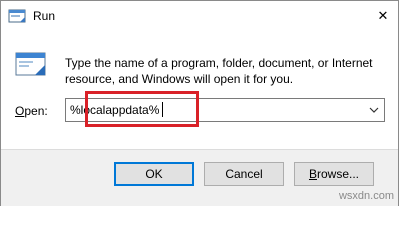  What do you see at coordinates (20, 111) in the screenshot?
I see `open-label-hotkey: O` at bounding box center [20, 111].